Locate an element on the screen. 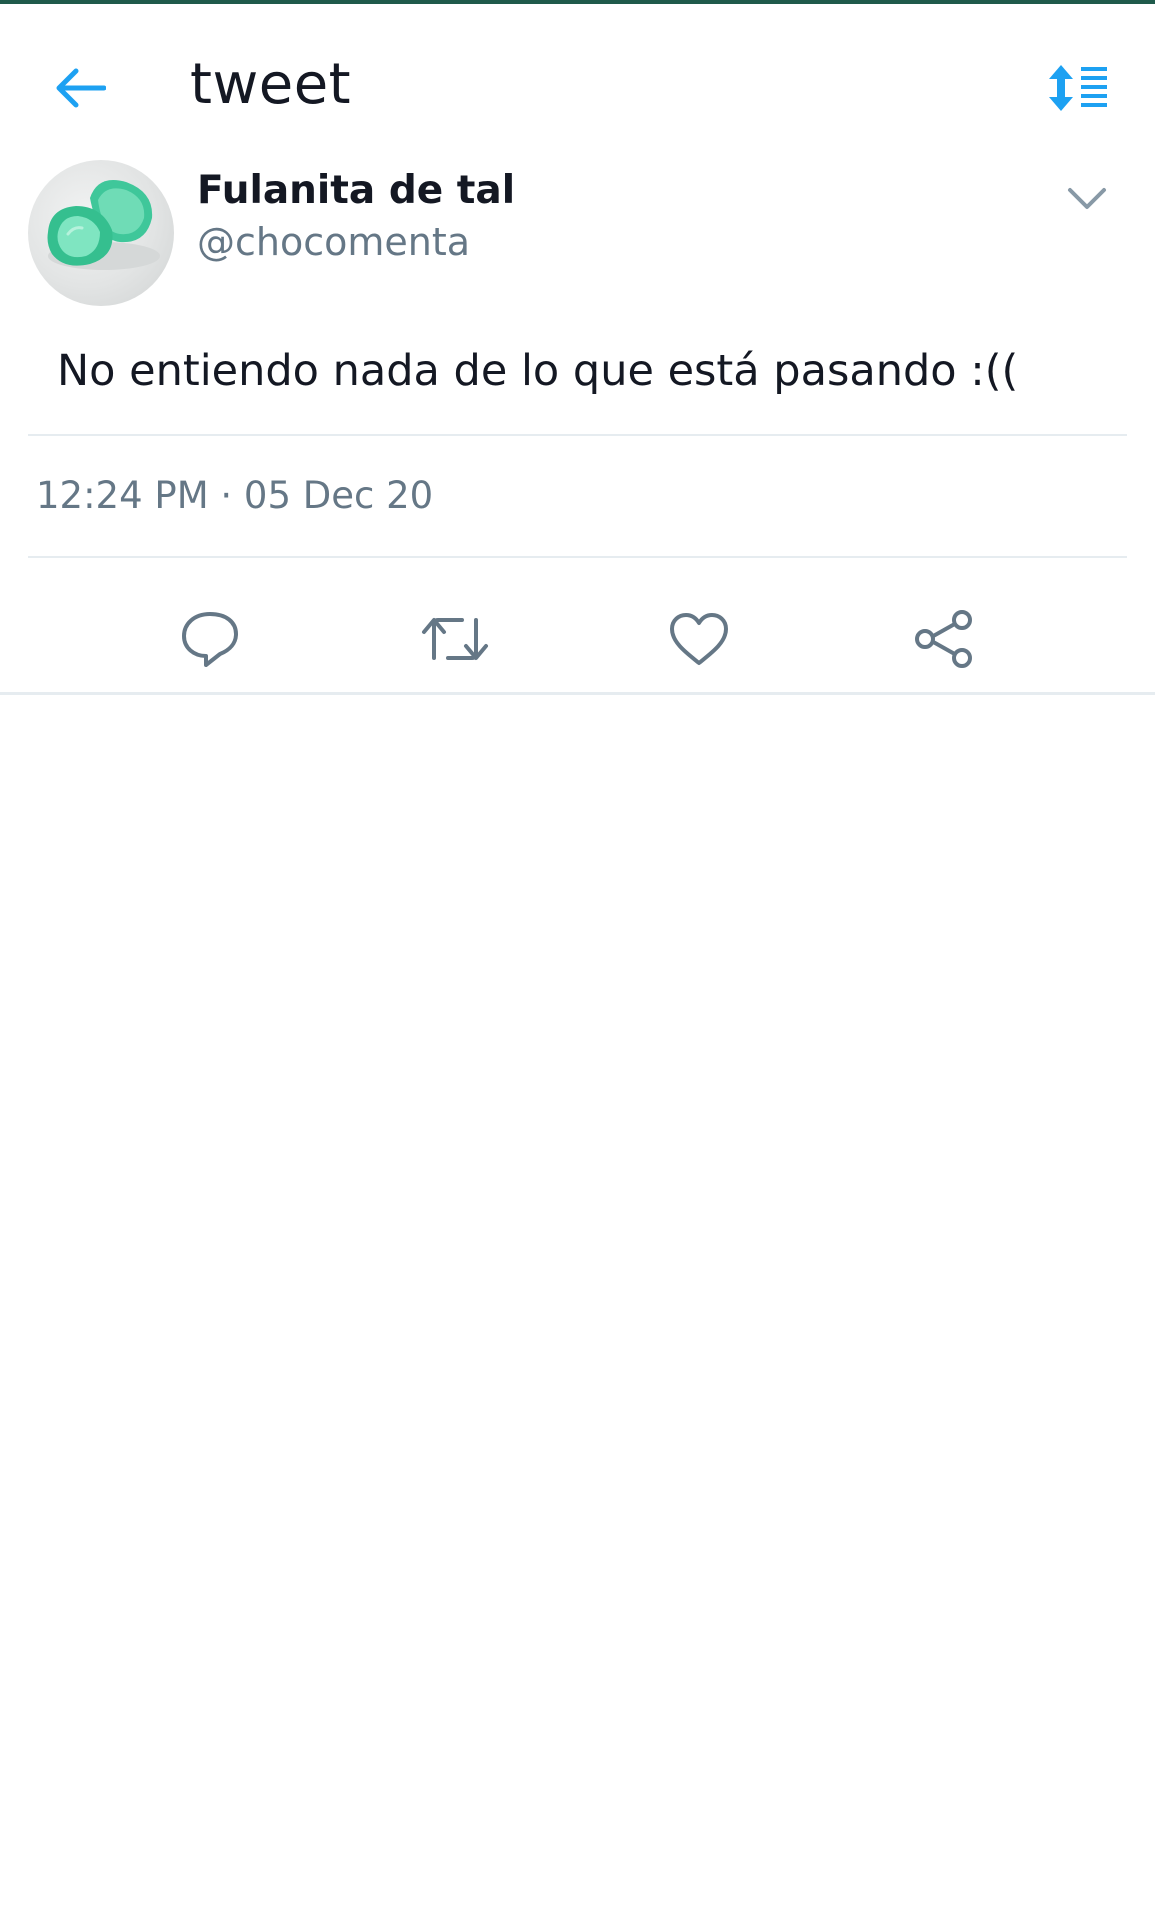  retweet-button is located at coordinates (455, 639).